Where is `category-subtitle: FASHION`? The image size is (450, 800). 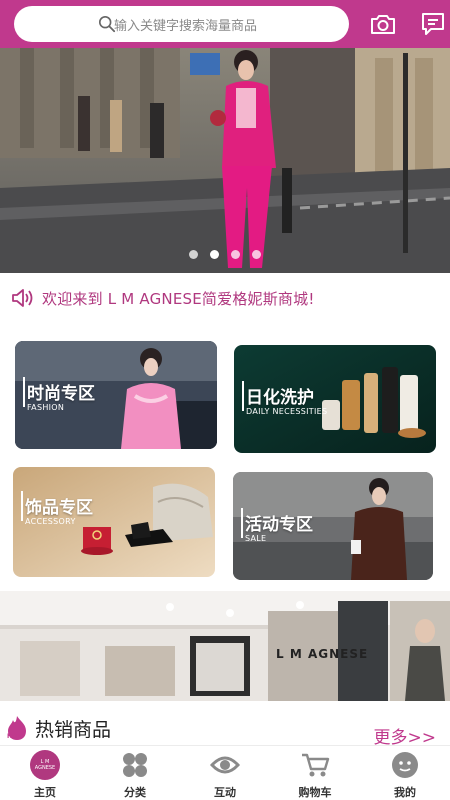
category-subtitle: FASHION is located at coordinates (46, 407).